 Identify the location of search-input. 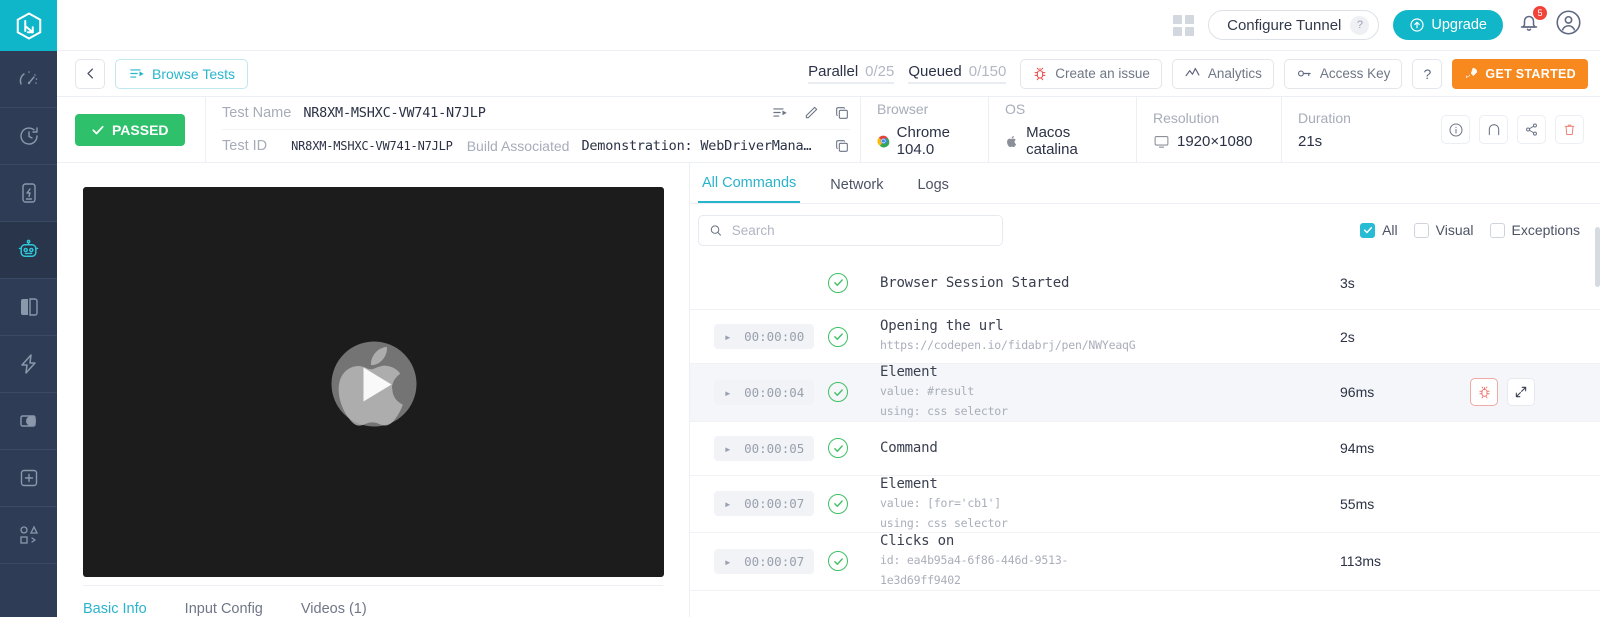
(861, 230).